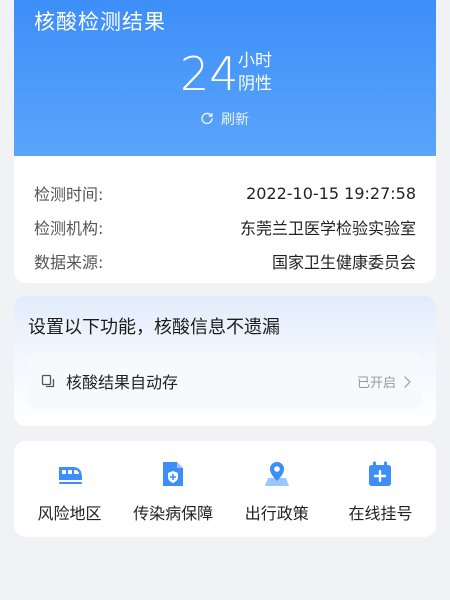 The image size is (450, 600). I want to click on info-label: 检测机构:, so click(69, 228).